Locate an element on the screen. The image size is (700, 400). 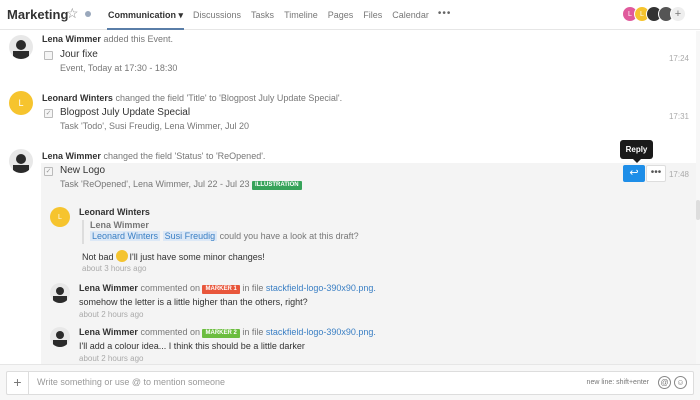
message-input is located at coordinates (287, 382).